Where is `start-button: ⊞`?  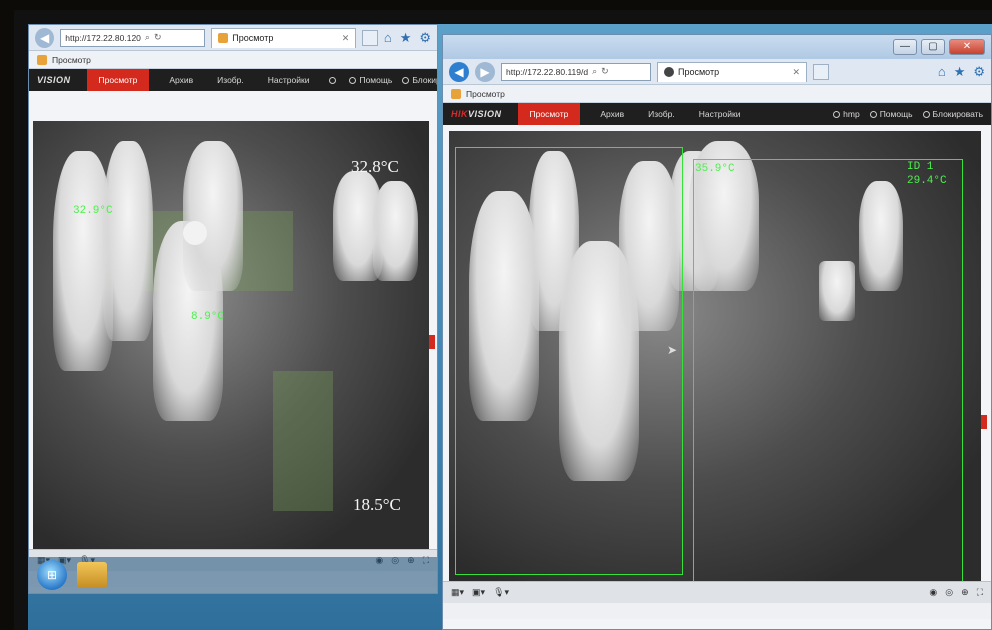 start-button: ⊞ is located at coordinates (52, 575).